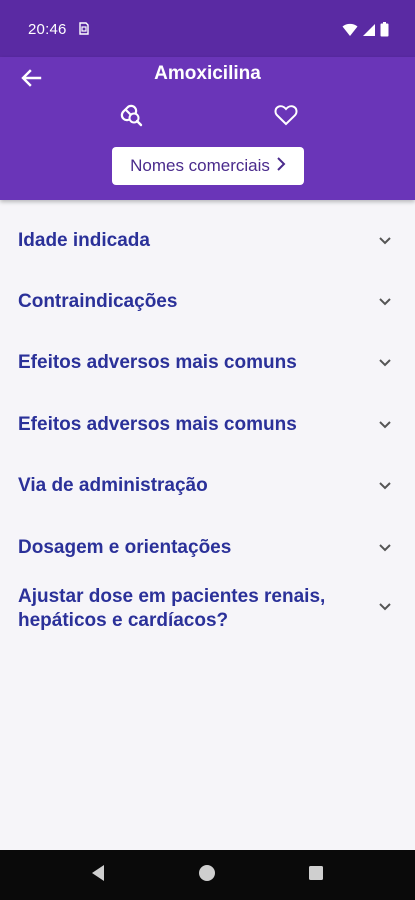 This screenshot has height=900, width=415. Describe the element at coordinates (47, 29) in the screenshot. I see `status-time: 20:46` at that location.